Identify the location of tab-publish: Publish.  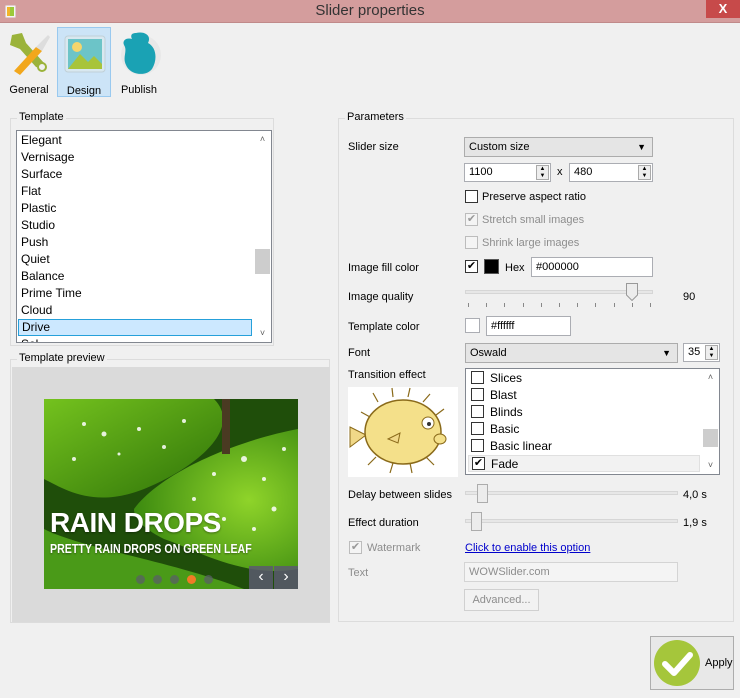
(139, 62).